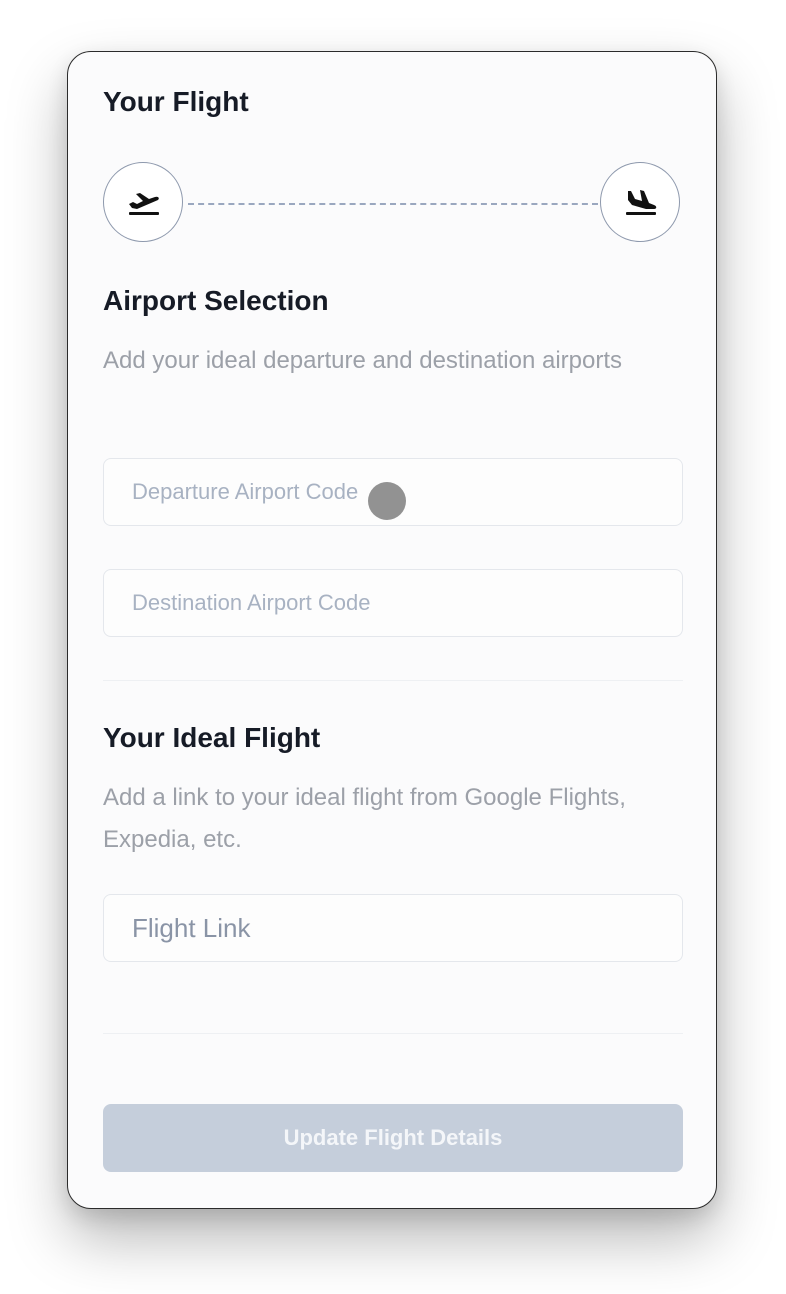 This screenshot has height=1294, width=786. Describe the element at coordinates (216, 300) in the screenshot. I see `airport-selection-title: Airport Selection` at that location.